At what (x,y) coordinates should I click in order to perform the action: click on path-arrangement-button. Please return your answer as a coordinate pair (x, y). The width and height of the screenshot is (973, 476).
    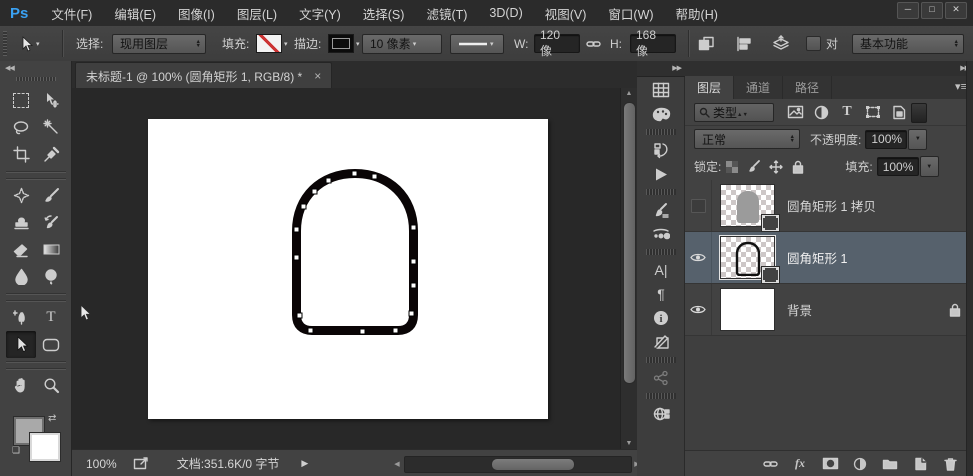
    Looking at the image, I should click on (781, 43).